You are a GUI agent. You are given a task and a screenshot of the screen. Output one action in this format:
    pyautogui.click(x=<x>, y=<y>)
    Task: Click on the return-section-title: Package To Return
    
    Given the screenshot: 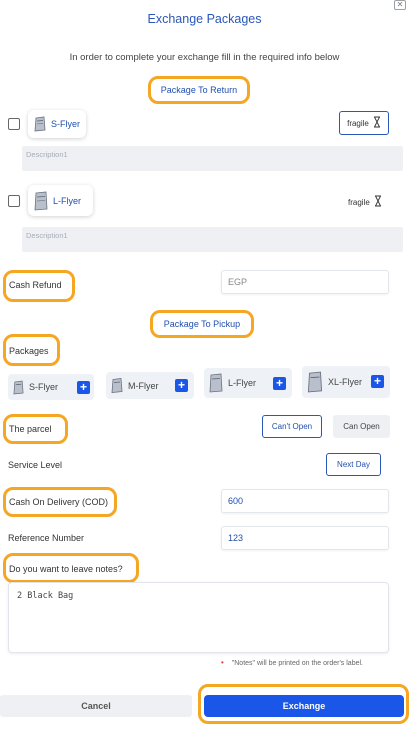 What is the action you would take?
    pyautogui.click(x=199, y=90)
    